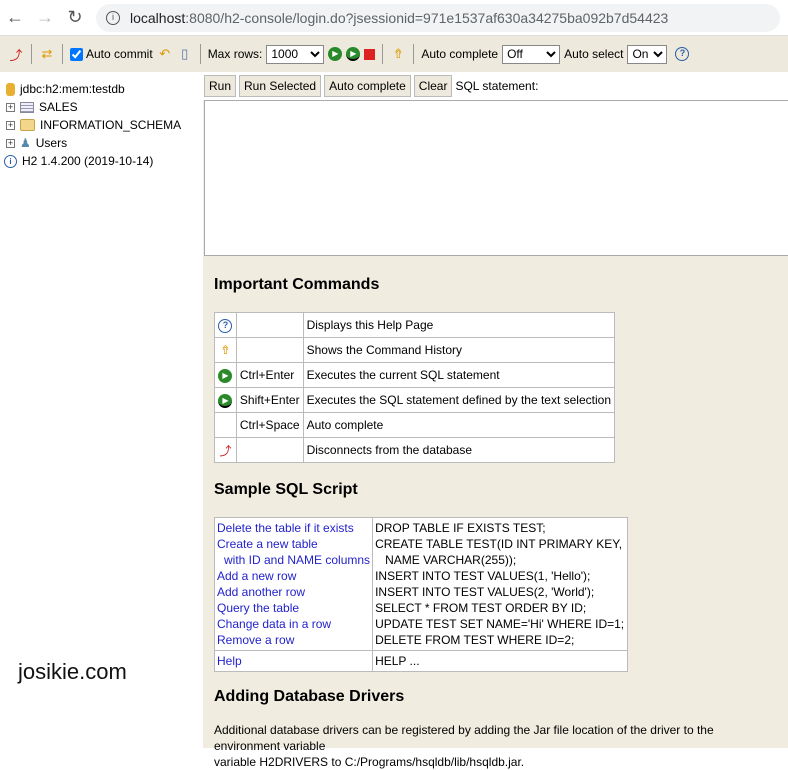  What do you see at coordinates (27, 107) in the screenshot?
I see `table-icon` at bounding box center [27, 107].